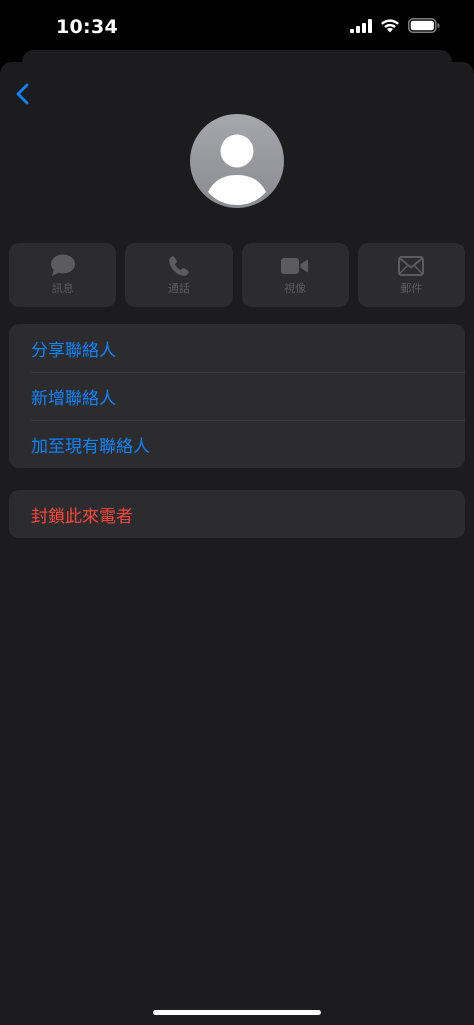 The width and height of the screenshot is (474, 1025). I want to click on new-contact-button: 新增聯絡人, so click(237, 396).